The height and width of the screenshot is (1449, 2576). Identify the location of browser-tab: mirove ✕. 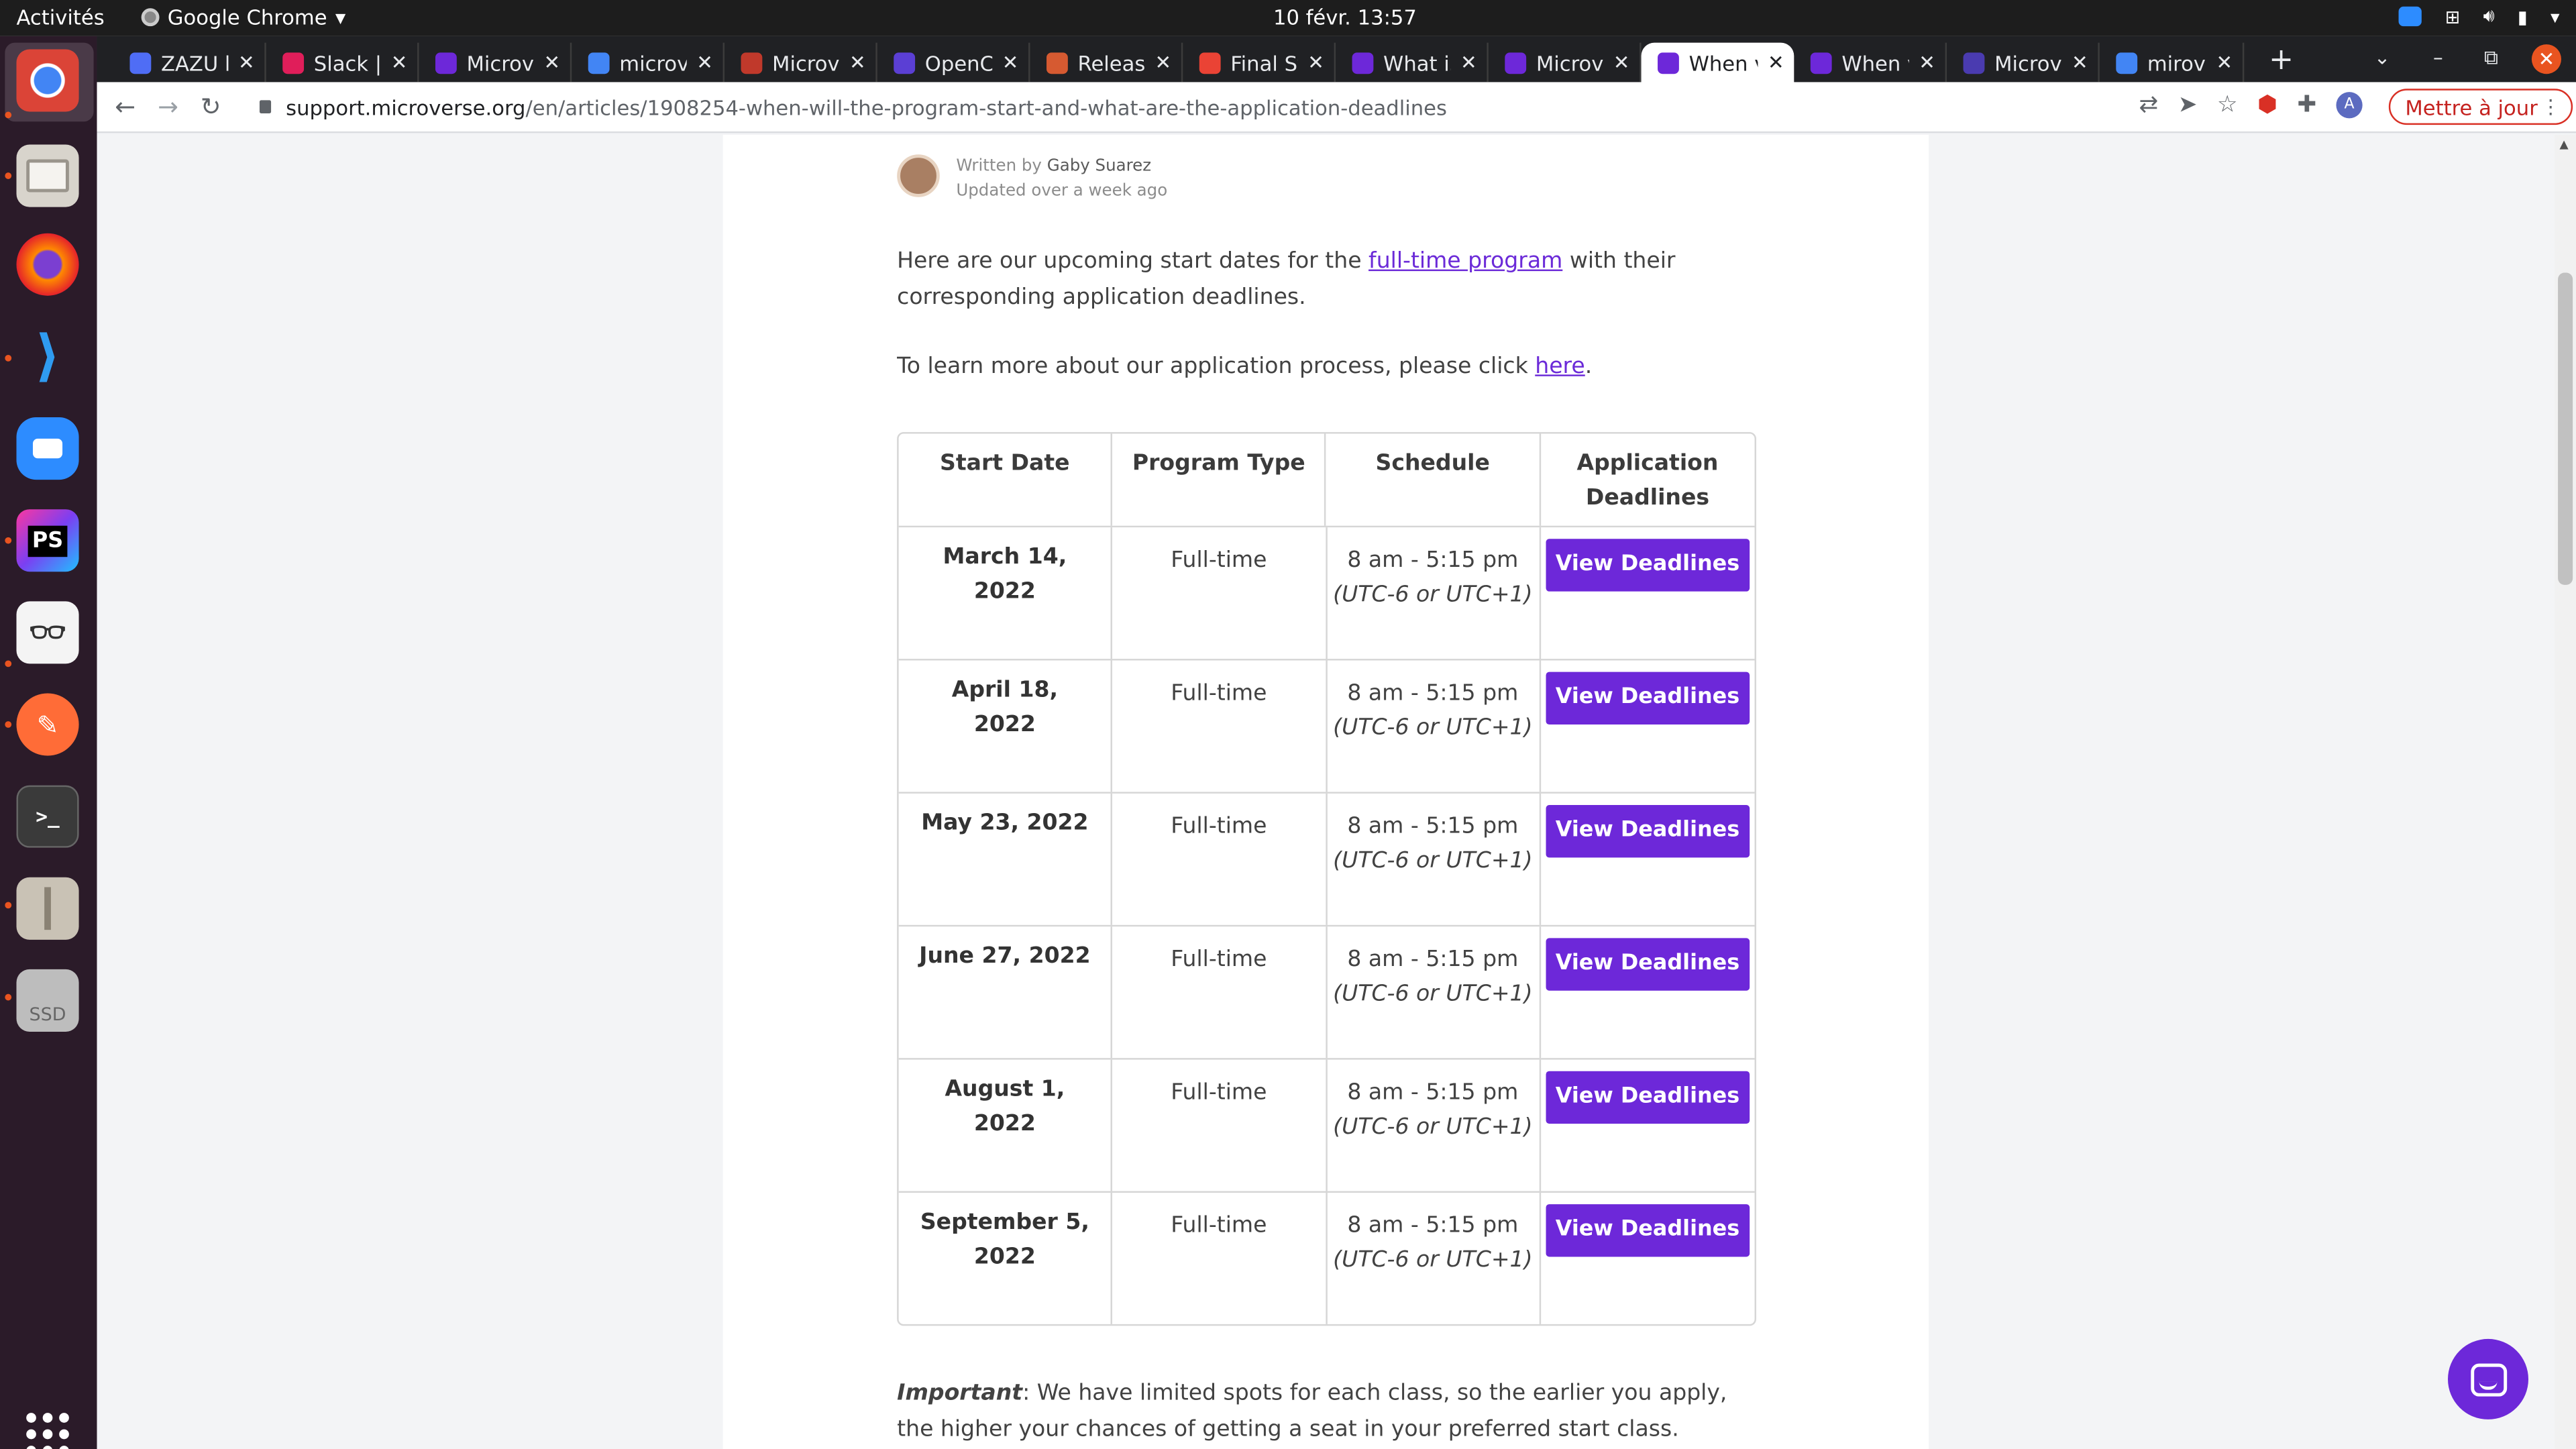
(2172, 62).